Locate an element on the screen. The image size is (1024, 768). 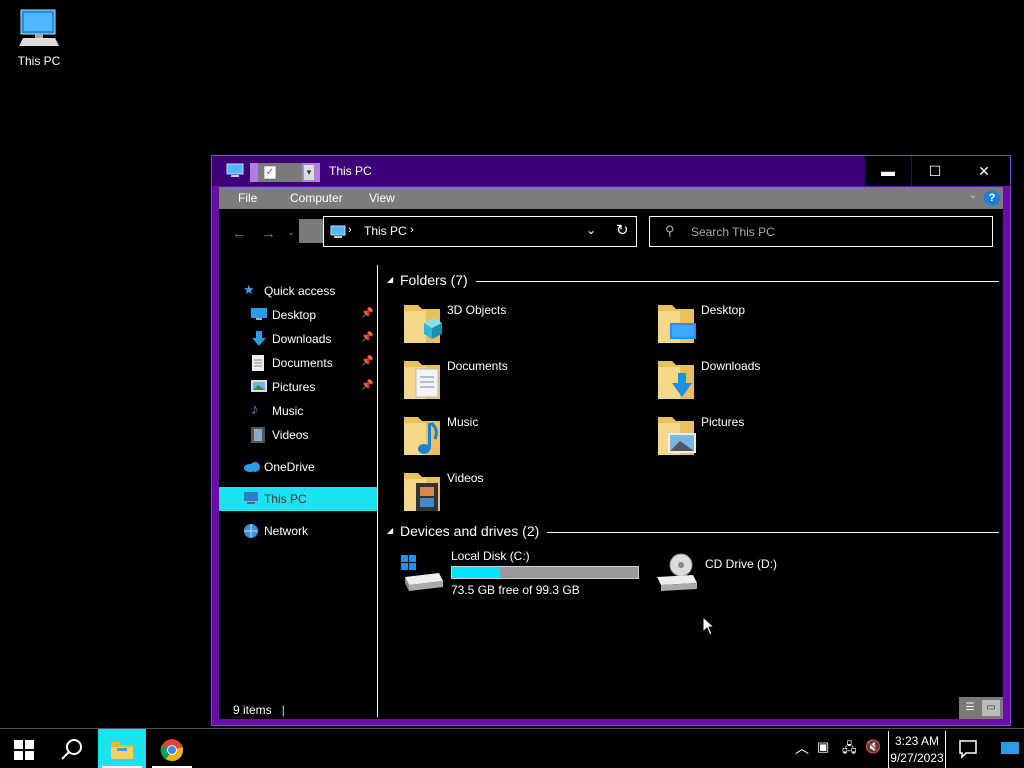
folder-downloads: Downloads is located at coordinates (776, 380).